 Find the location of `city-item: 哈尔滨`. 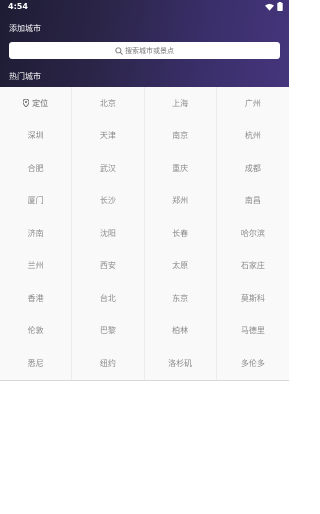

city-item: 哈尔滨 is located at coordinates (253, 233).